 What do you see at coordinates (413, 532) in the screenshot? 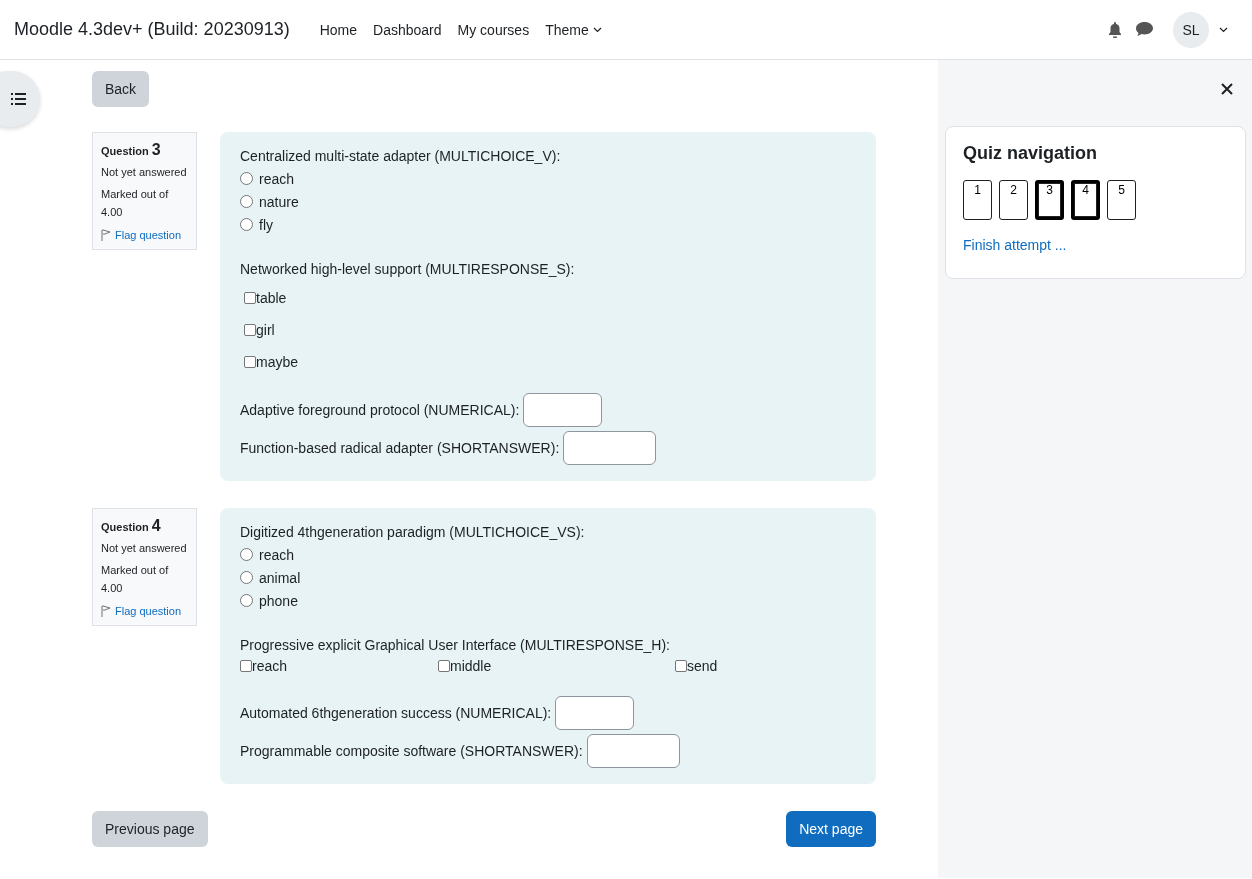
I see `question-prompt: Digitized 4thgeneration paradigm (MULTICHOICE_VS):` at bounding box center [413, 532].